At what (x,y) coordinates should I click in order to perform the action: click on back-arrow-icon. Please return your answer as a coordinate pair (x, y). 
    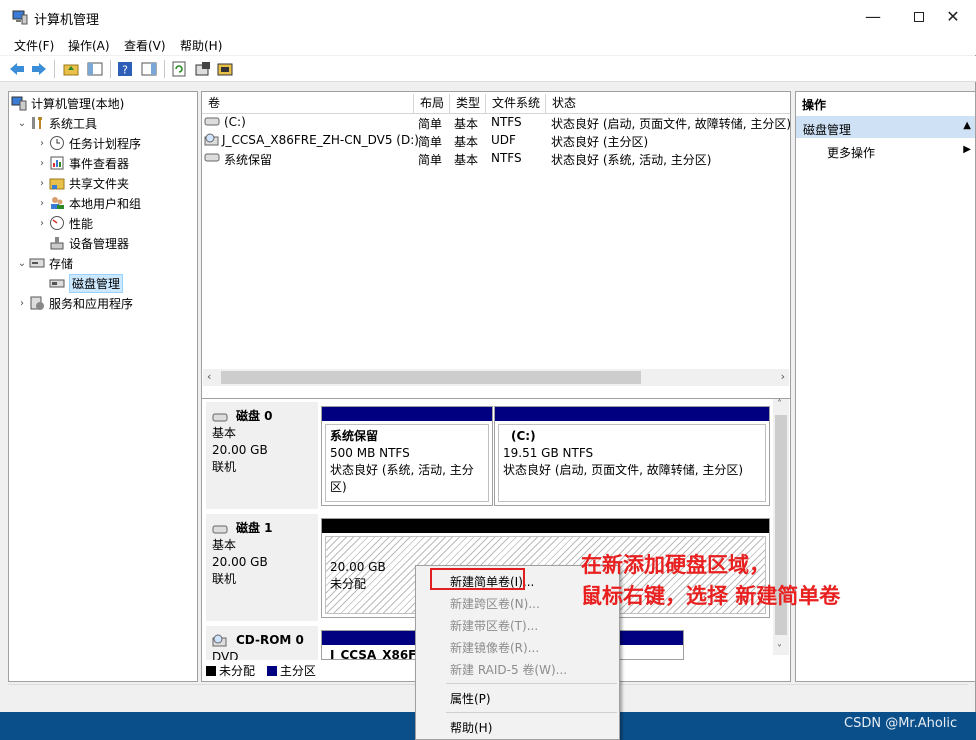
    Looking at the image, I should click on (17, 69).